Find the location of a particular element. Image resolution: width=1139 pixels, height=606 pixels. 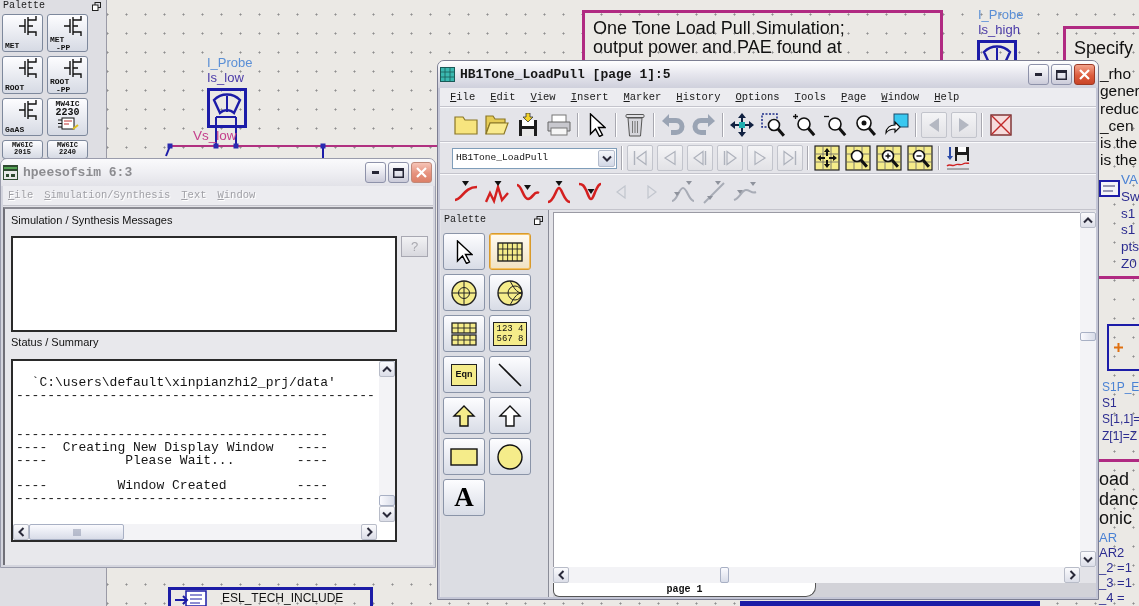

peak-marker-icon is located at coordinates (559, 192).